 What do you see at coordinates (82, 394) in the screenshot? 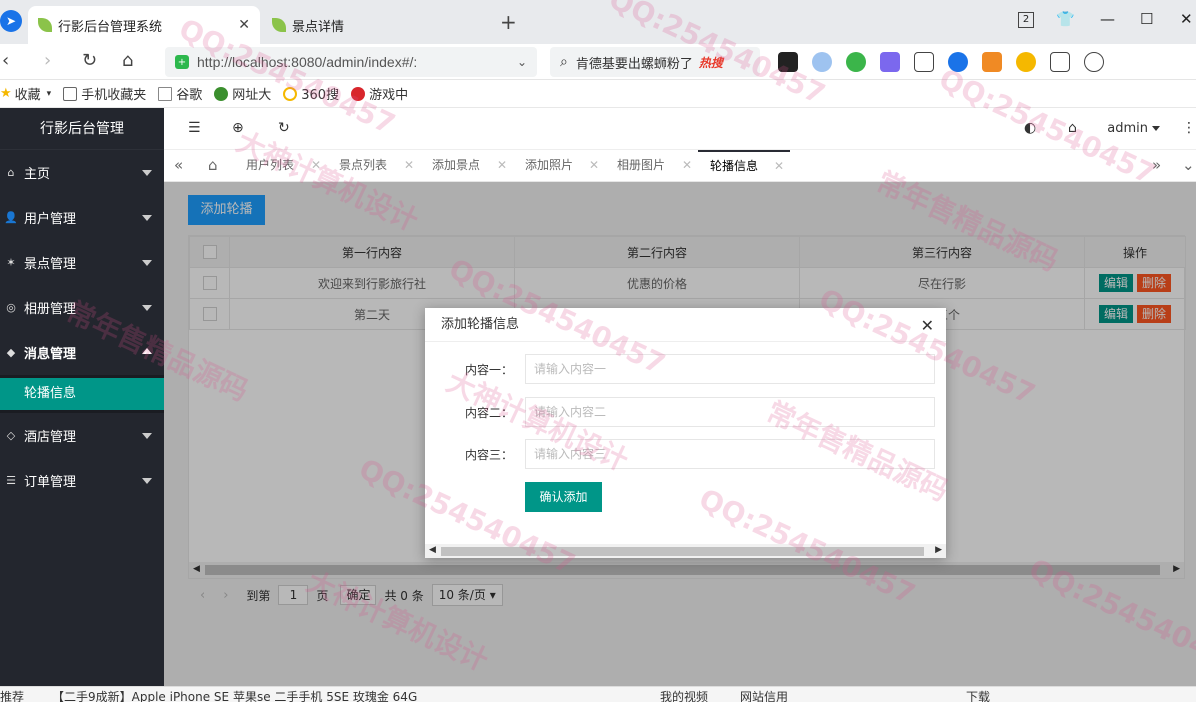
I see `sidebar-subitem-carousel: 轮播信息` at bounding box center [82, 394].